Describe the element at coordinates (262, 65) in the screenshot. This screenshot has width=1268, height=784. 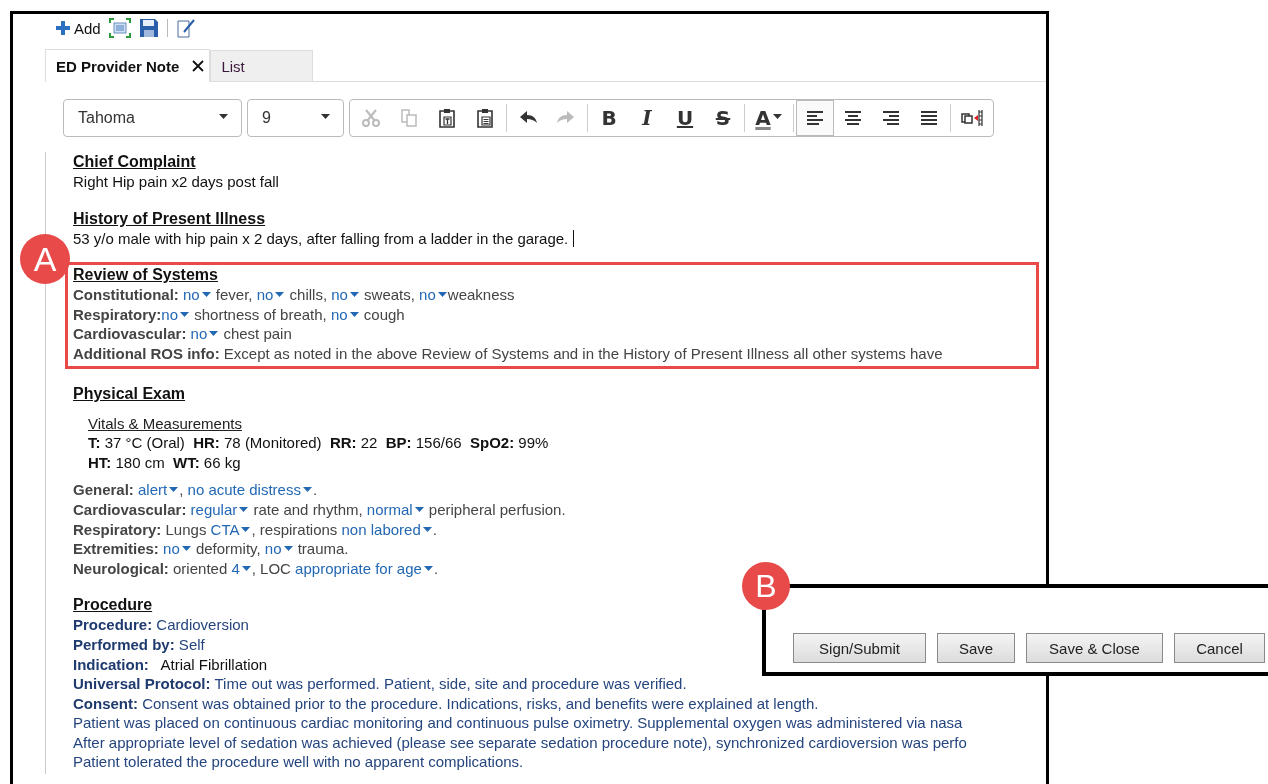
I see `tab: List` at that location.